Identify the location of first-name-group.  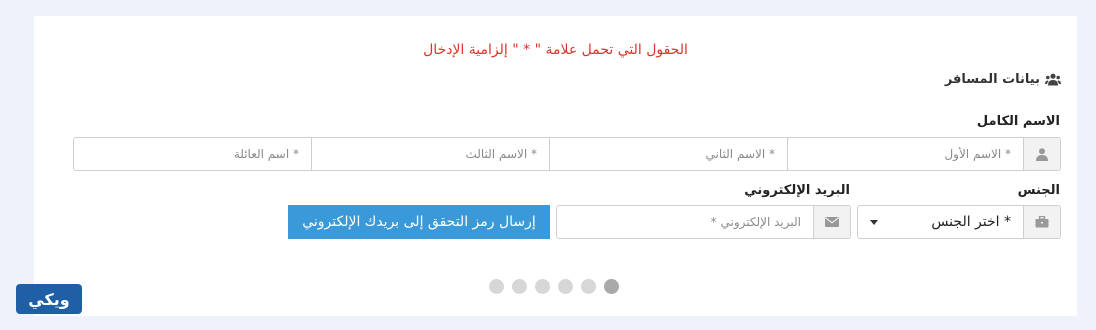
(924, 154).